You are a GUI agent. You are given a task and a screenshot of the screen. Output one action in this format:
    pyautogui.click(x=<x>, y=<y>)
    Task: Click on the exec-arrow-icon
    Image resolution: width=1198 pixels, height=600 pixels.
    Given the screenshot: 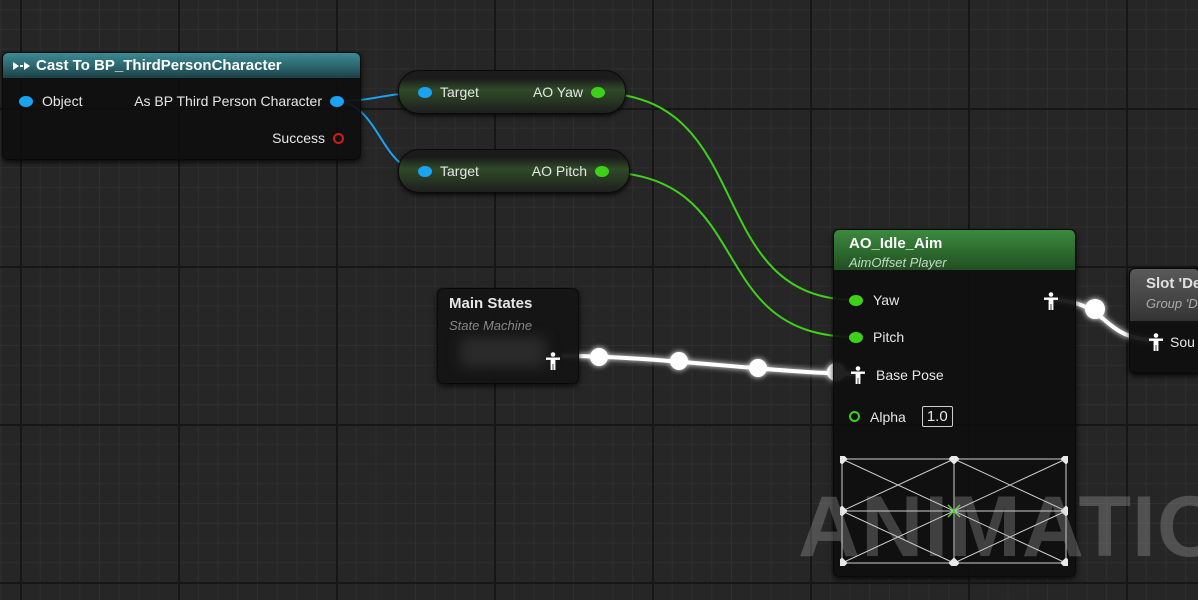 What is the action you would take?
    pyautogui.click(x=21, y=65)
    